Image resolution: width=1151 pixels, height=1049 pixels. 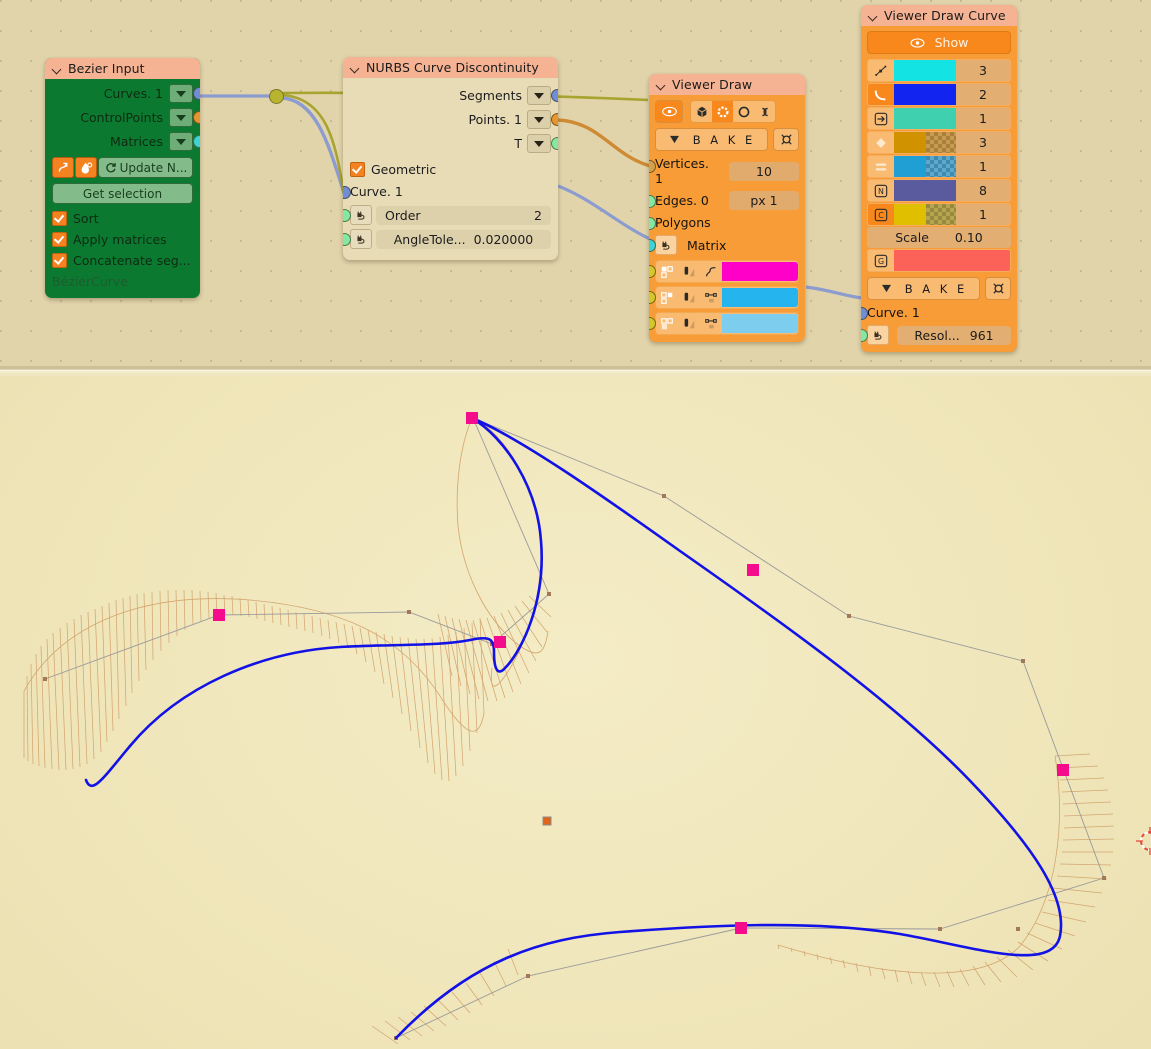 I want to click on lines-value: 1, so click(x=983, y=166).